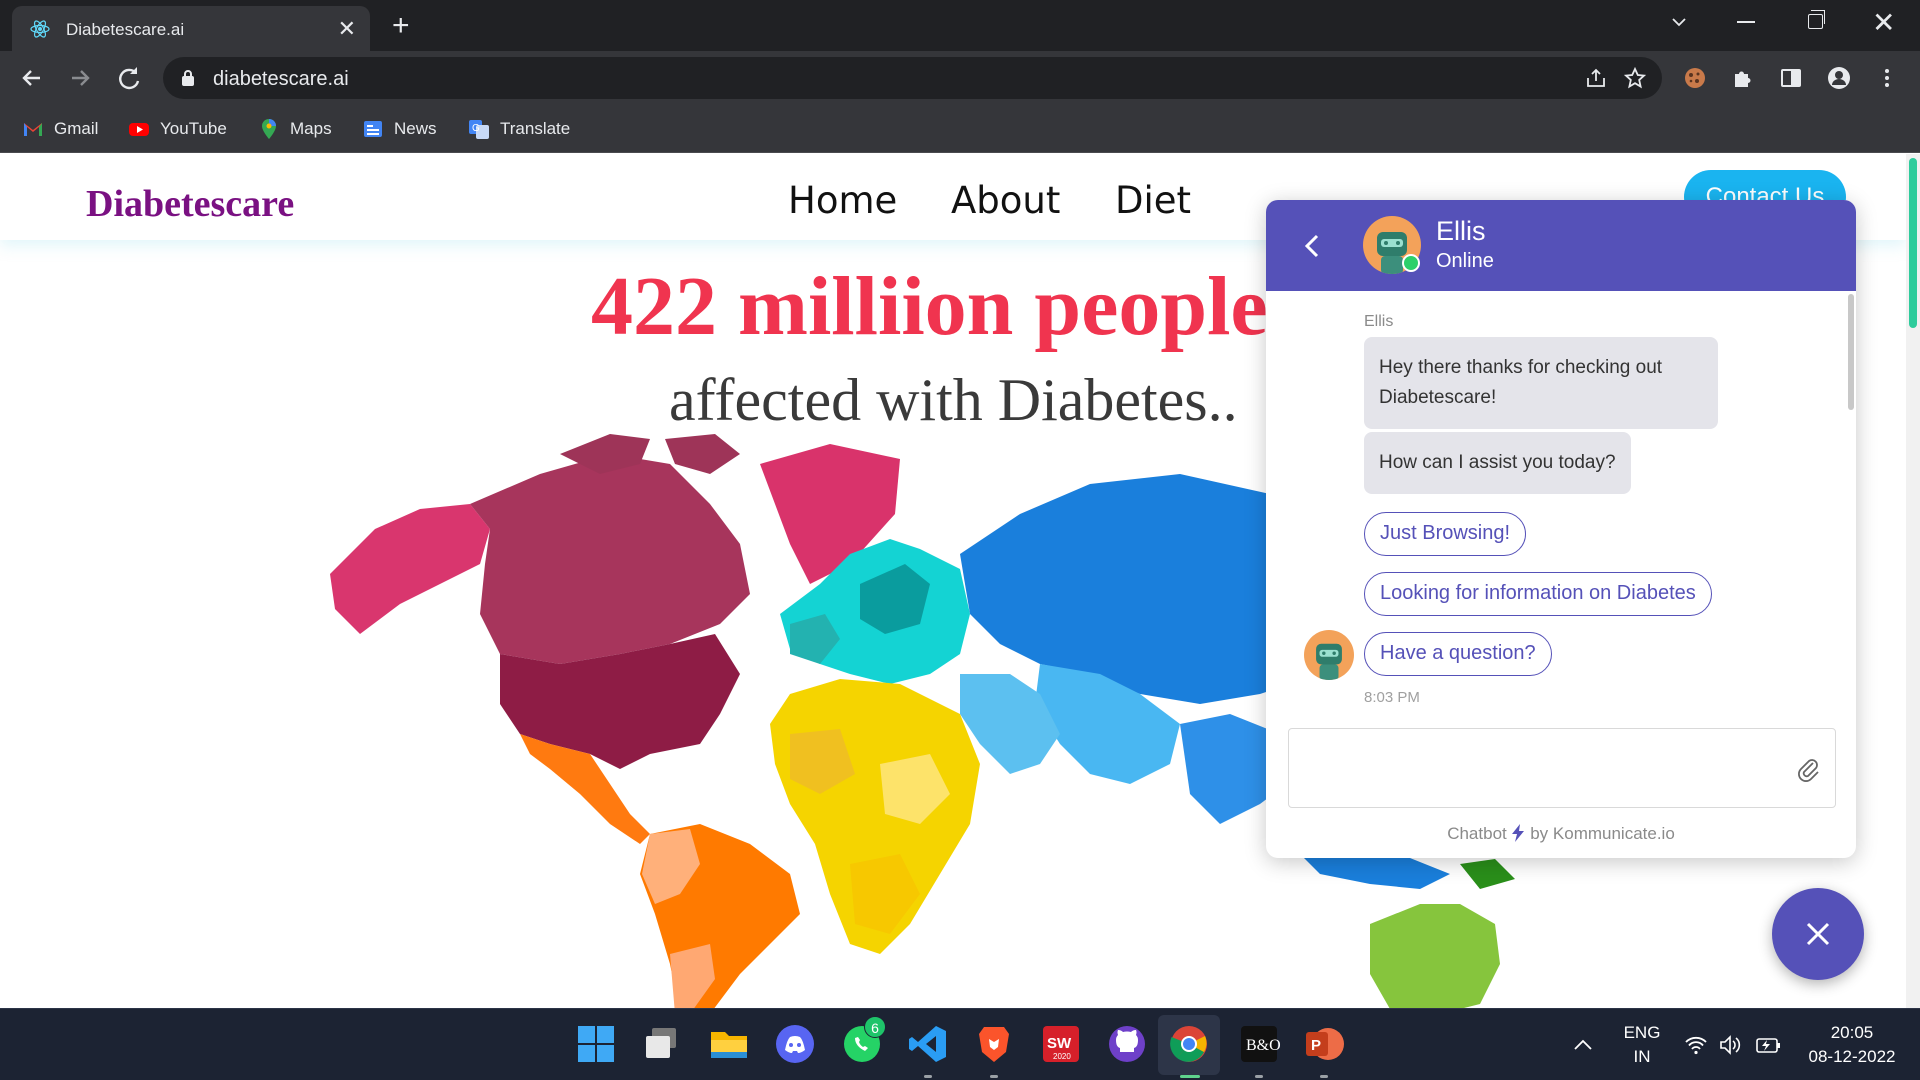  I want to click on extensions-puzzle-icon, so click(1743, 78).